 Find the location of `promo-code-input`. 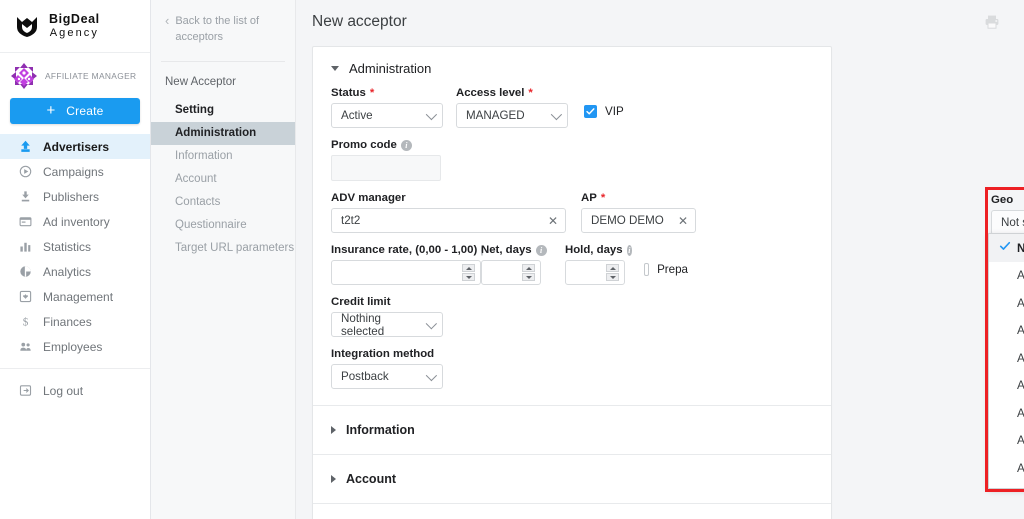

promo-code-input is located at coordinates (386, 168).